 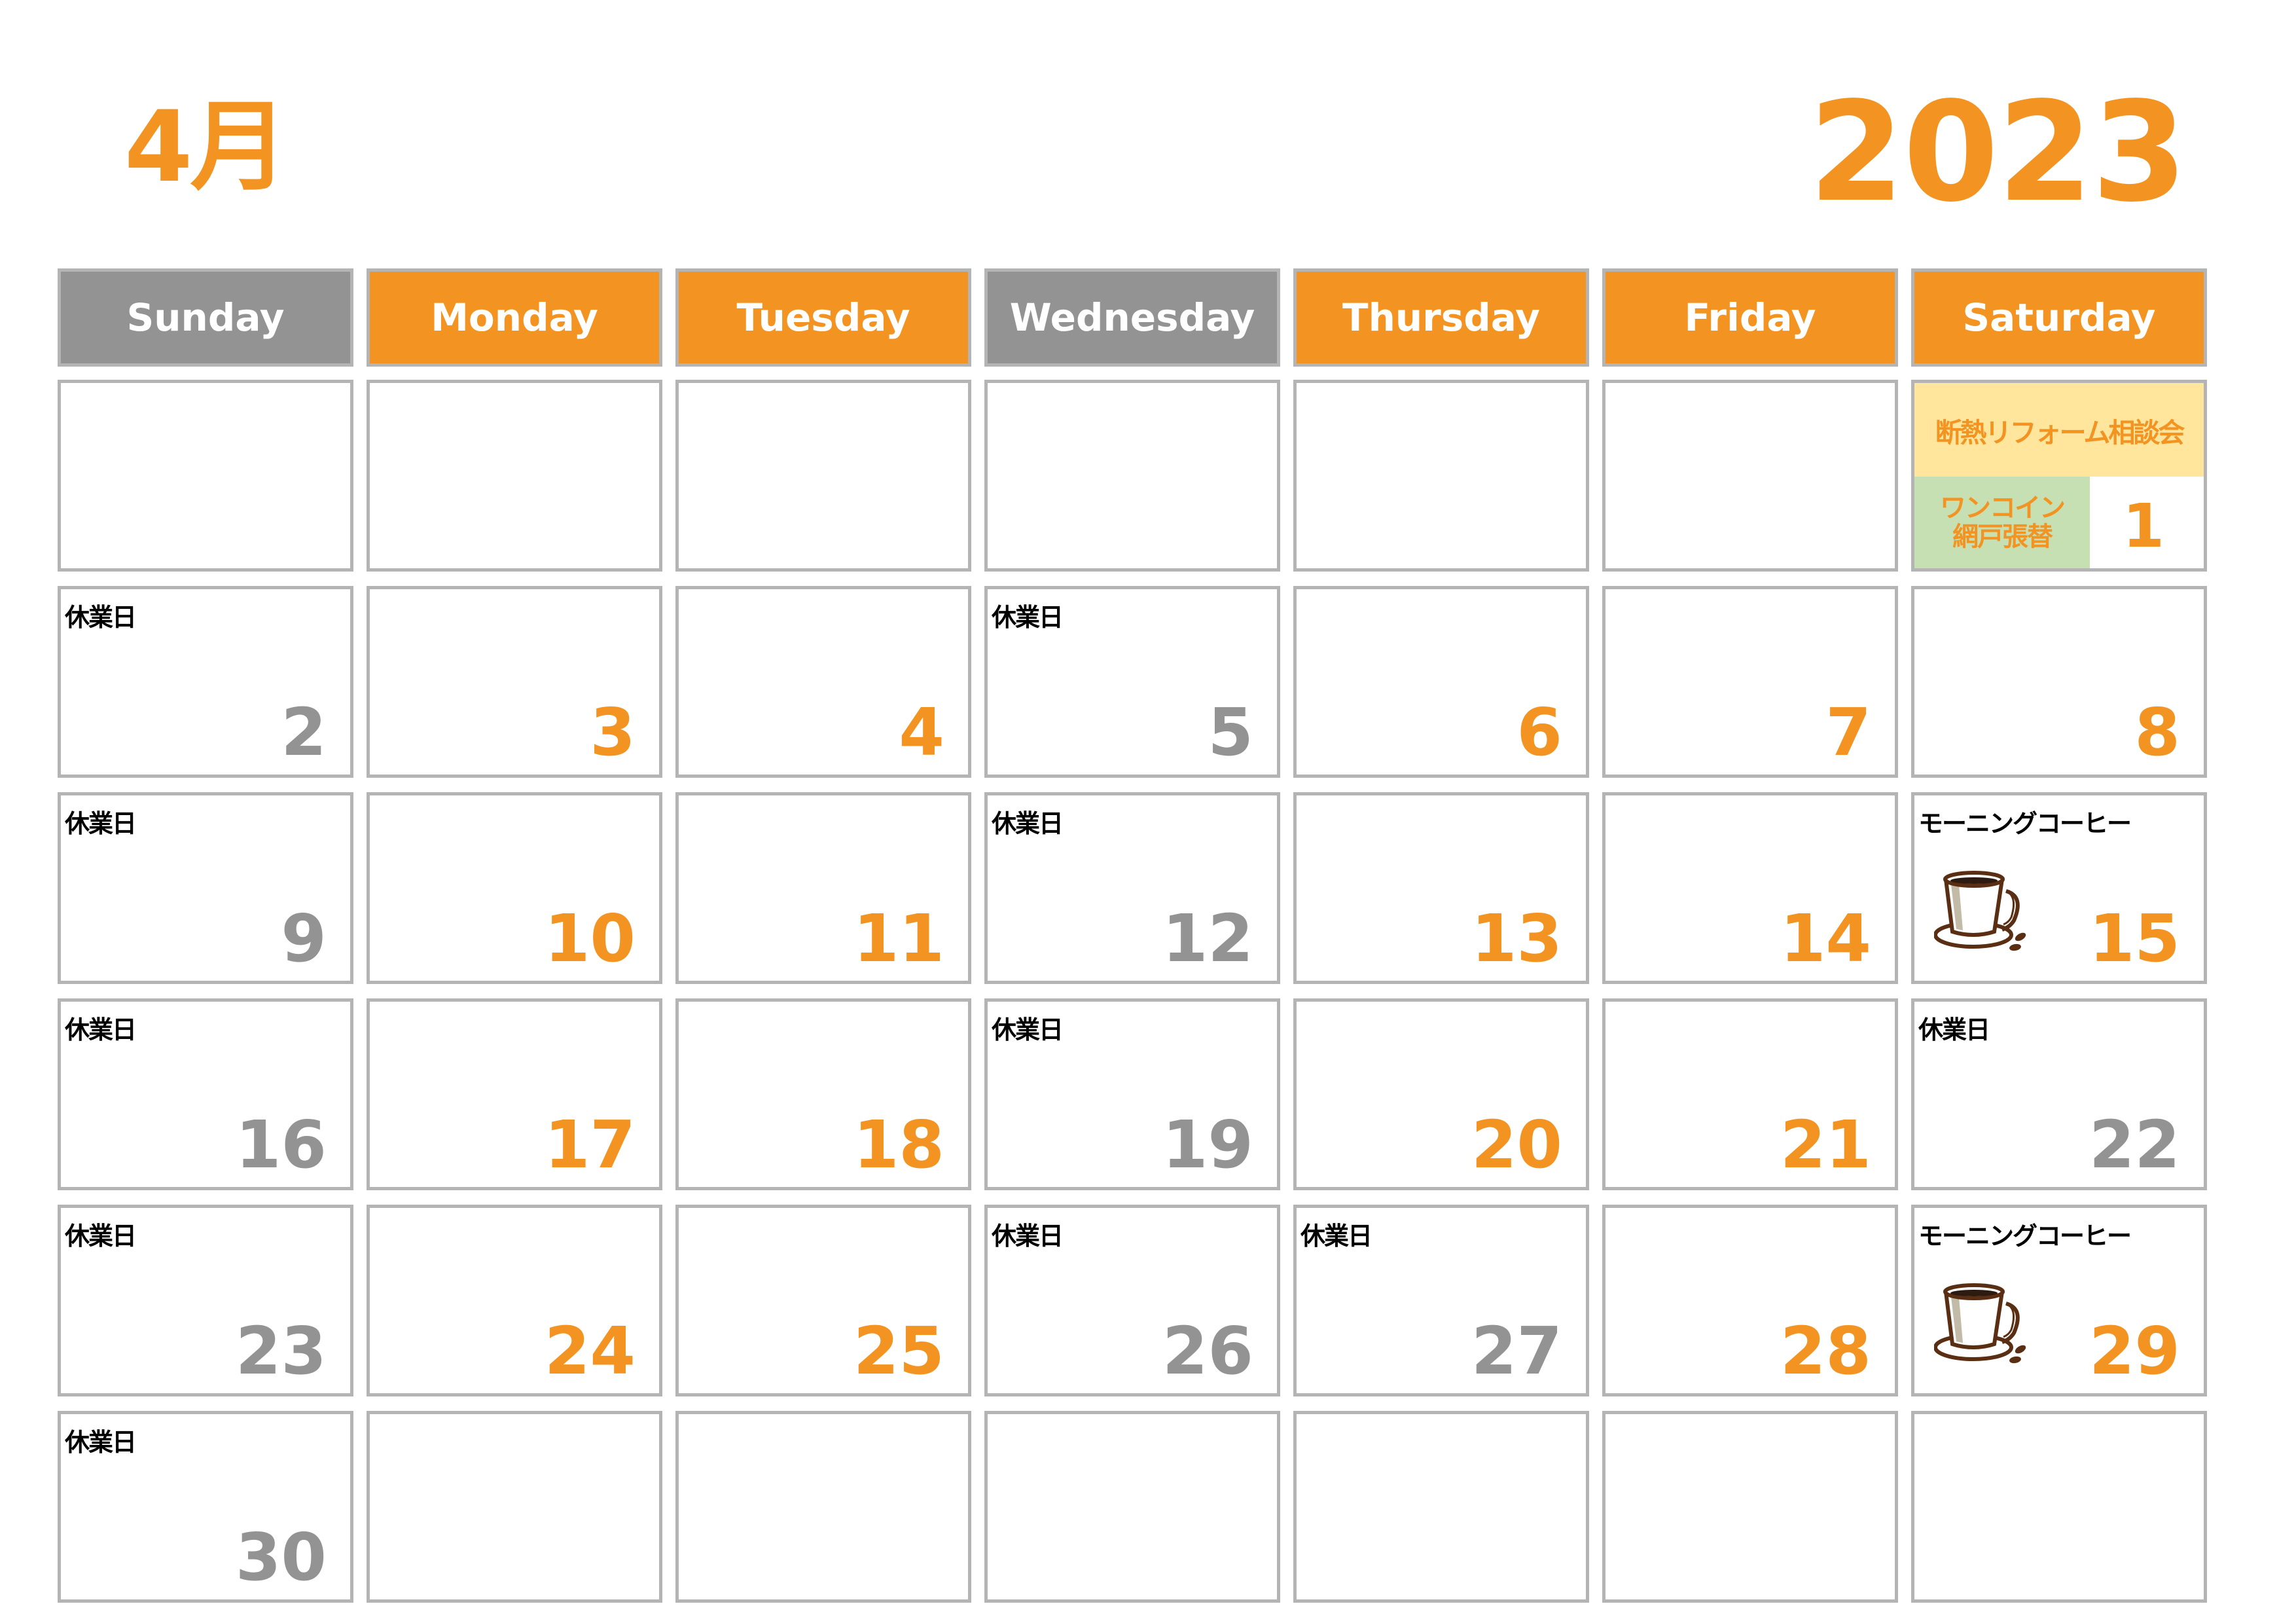 What do you see at coordinates (590, 1351) in the screenshot?
I see `day-number: 24` at bounding box center [590, 1351].